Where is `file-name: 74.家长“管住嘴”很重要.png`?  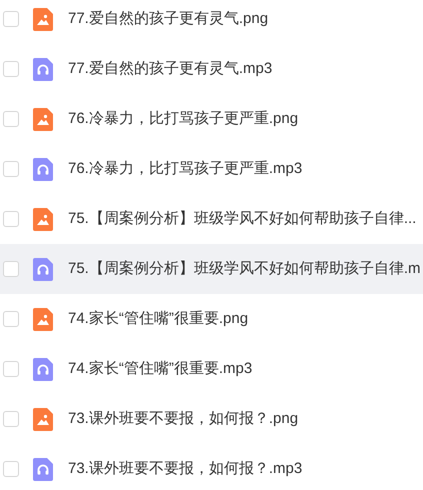 file-name: 74.家长“管住嘴”很重要.png is located at coordinates (158, 319).